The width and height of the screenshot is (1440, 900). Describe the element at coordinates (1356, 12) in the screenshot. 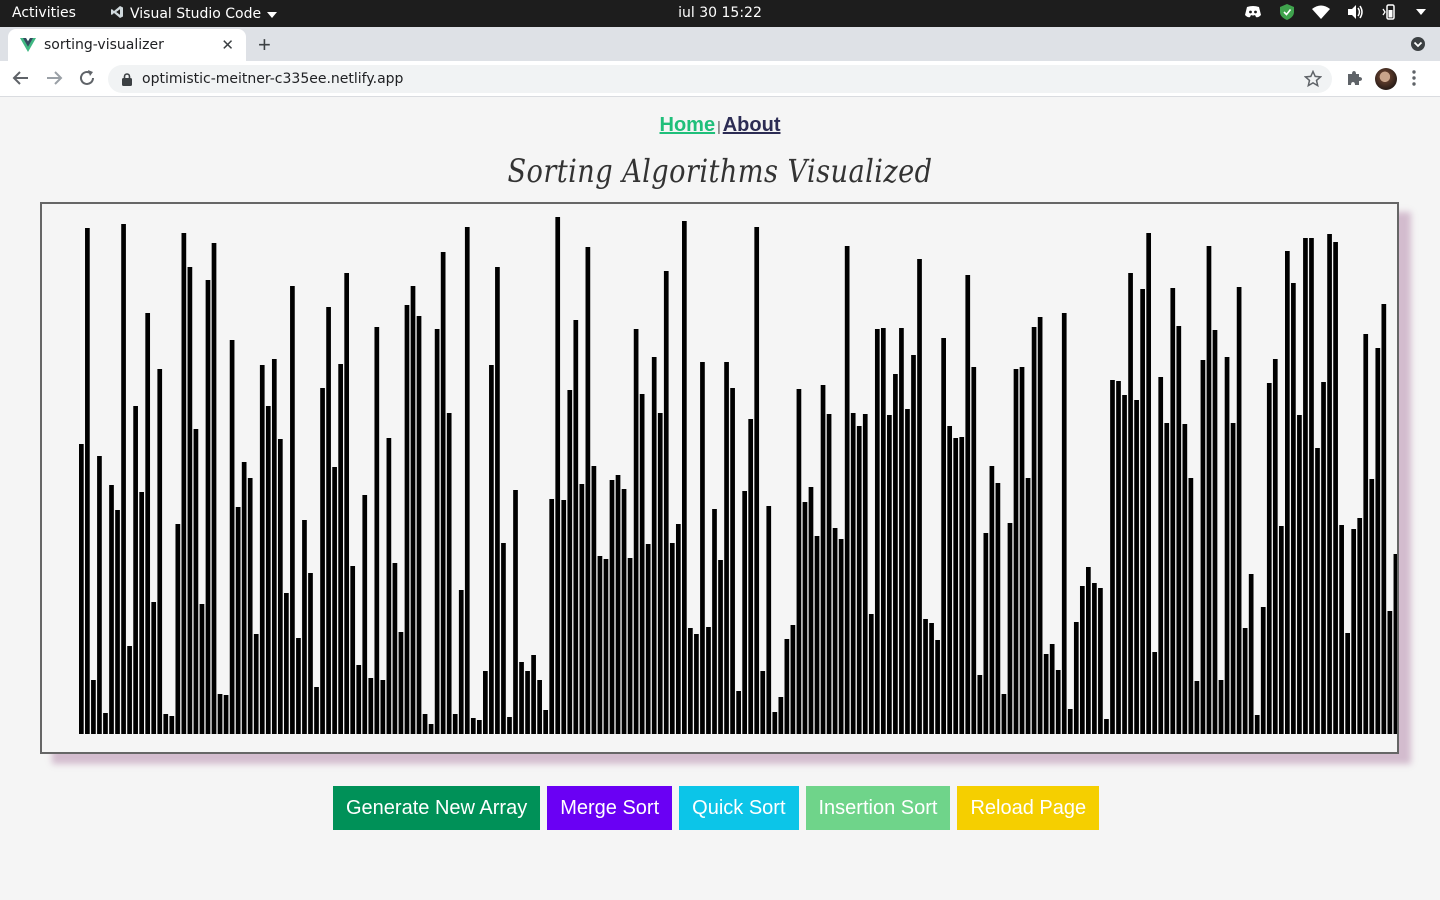

I see `volume-icon` at that location.